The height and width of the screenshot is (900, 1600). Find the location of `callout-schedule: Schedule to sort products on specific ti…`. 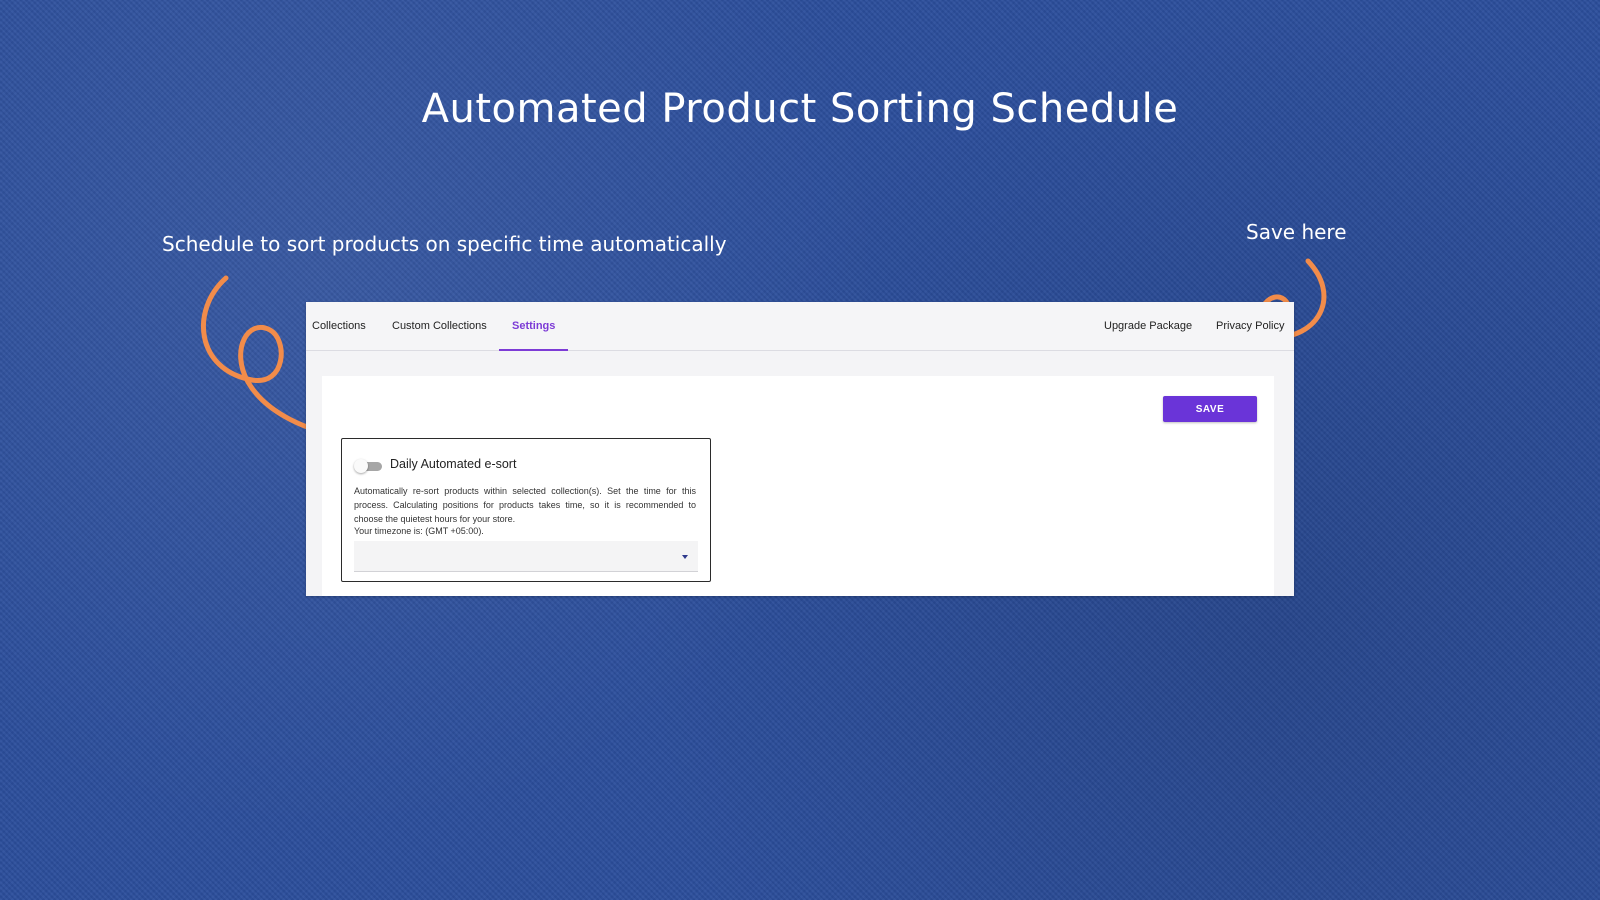

callout-schedule: Schedule to sort products on specific ti… is located at coordinates (444, 244).